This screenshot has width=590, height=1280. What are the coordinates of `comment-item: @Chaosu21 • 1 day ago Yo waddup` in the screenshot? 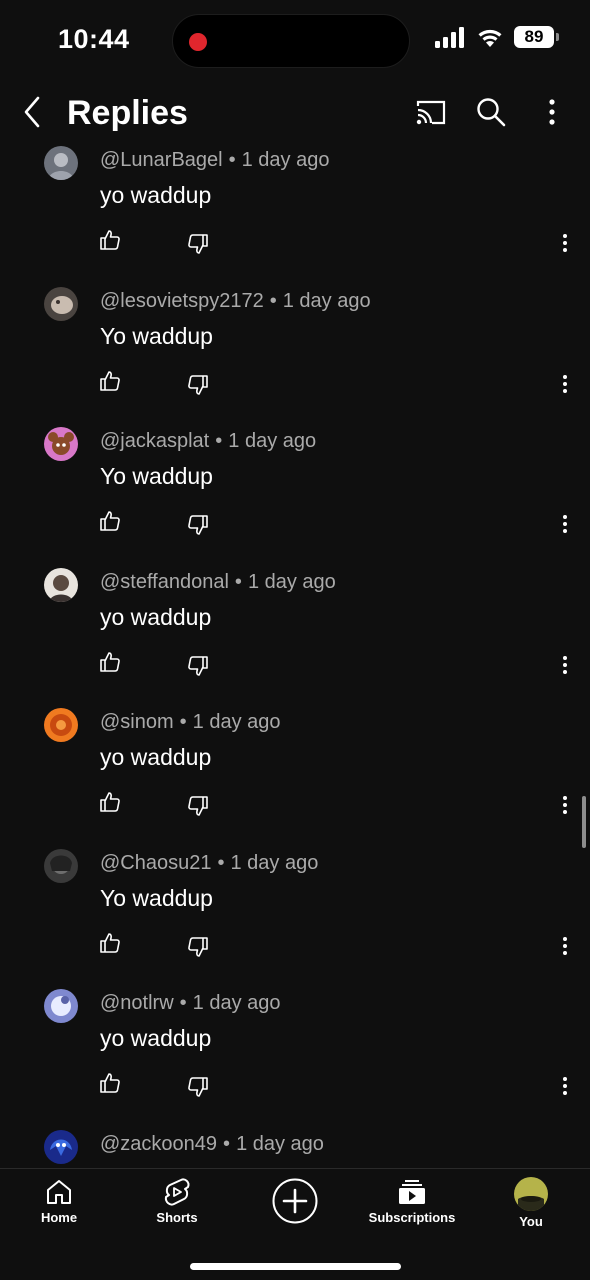 It's located at (295, 913).